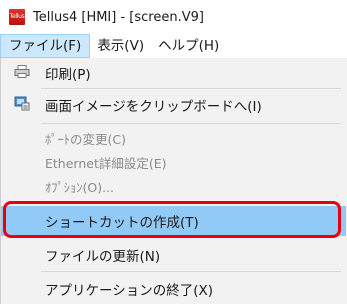 This screenshot has width=347, height=304. I want to click on menu-item-create-shortcut: ショートカットの作成(T), so click(173, 221).